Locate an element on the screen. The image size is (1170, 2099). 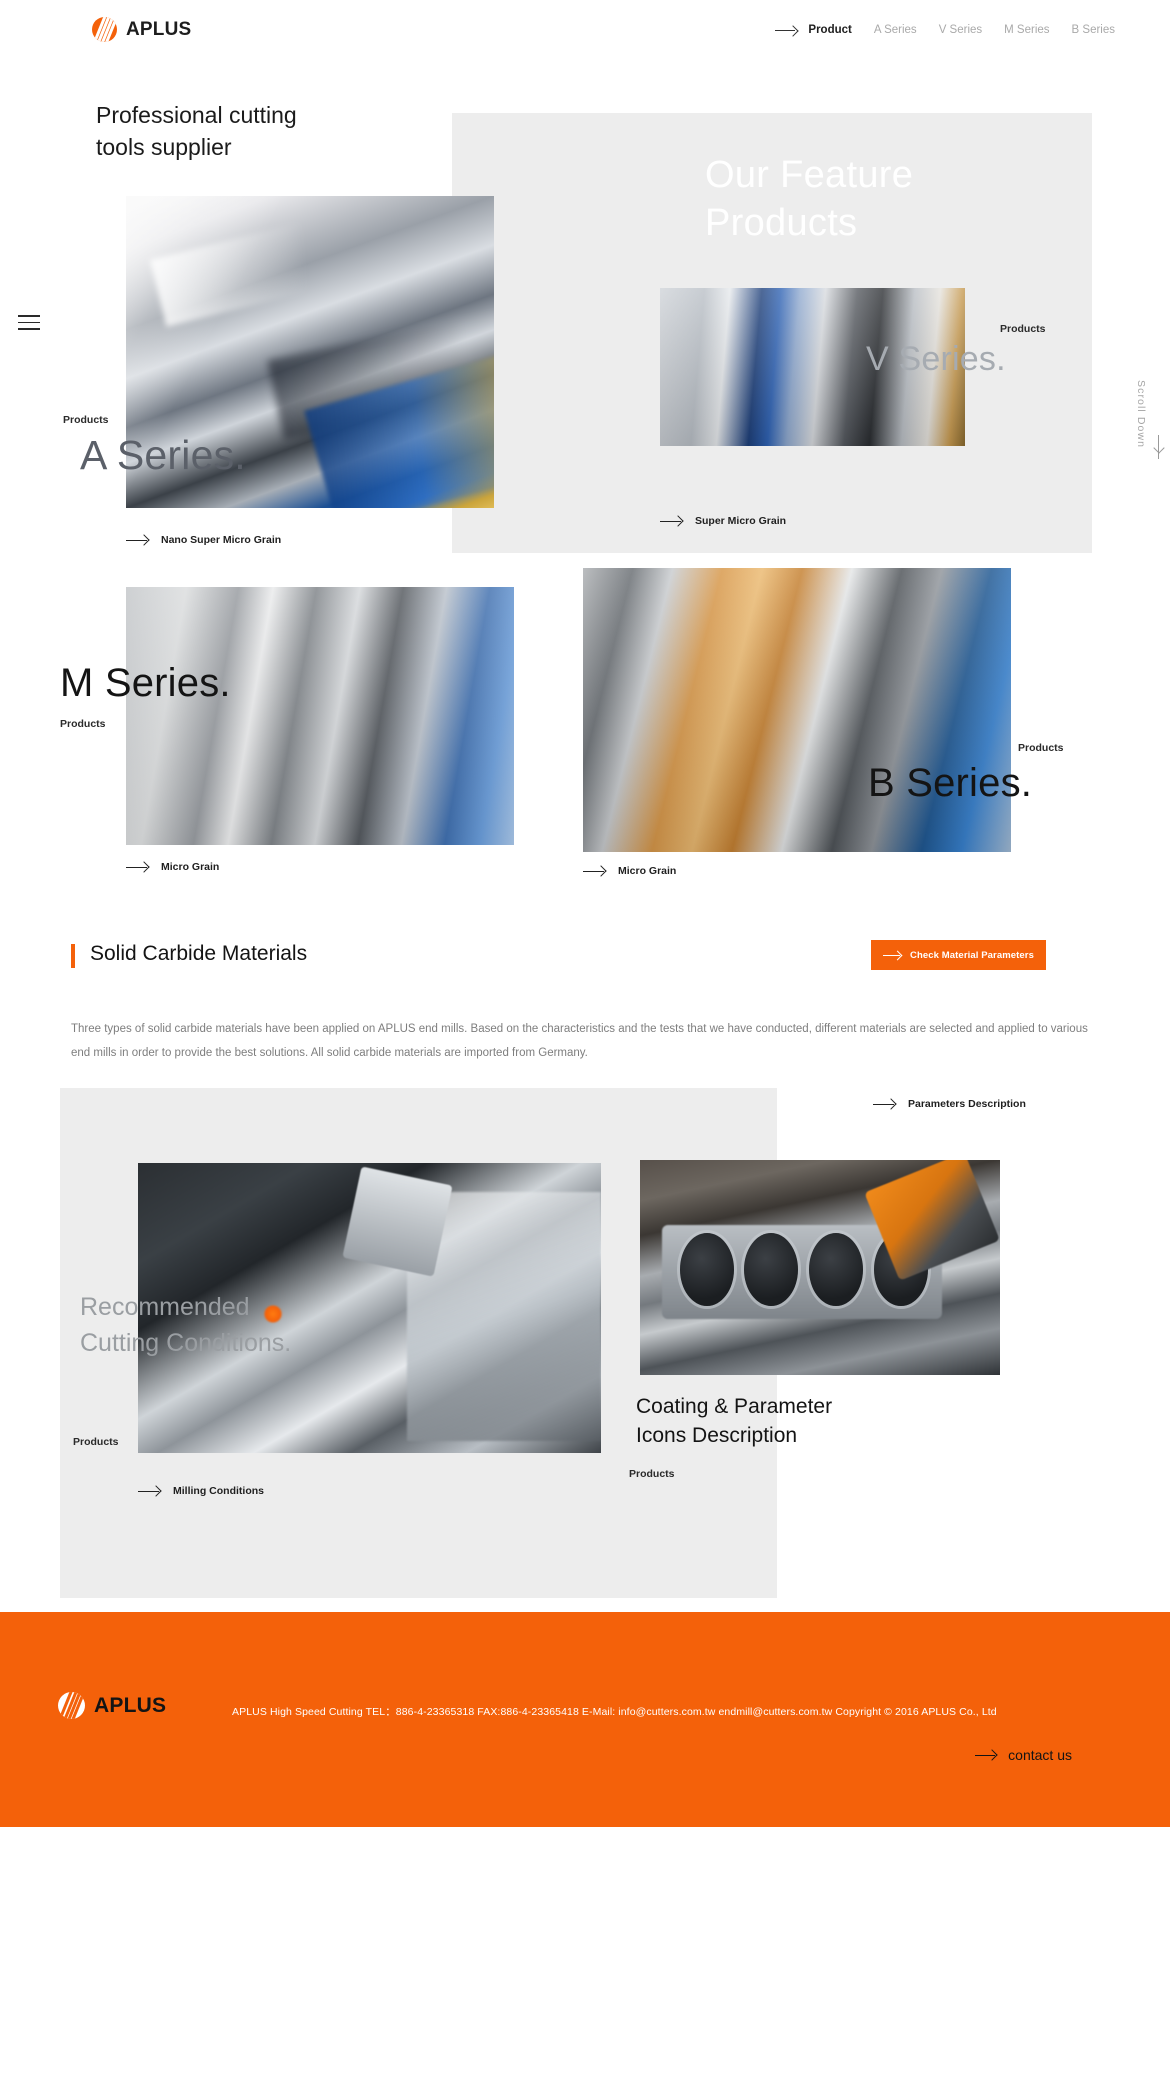
product-label-b-series: Products is located at coordinates (1041, 748).